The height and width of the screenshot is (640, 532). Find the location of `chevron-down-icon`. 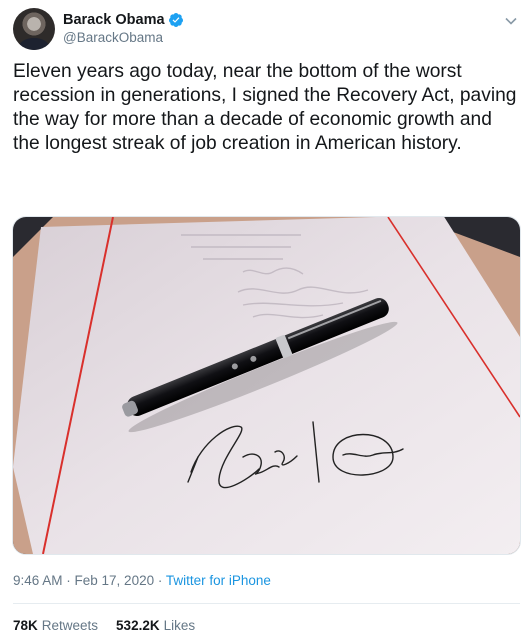

chevron-down-icon is located at coordinates (511, 21).